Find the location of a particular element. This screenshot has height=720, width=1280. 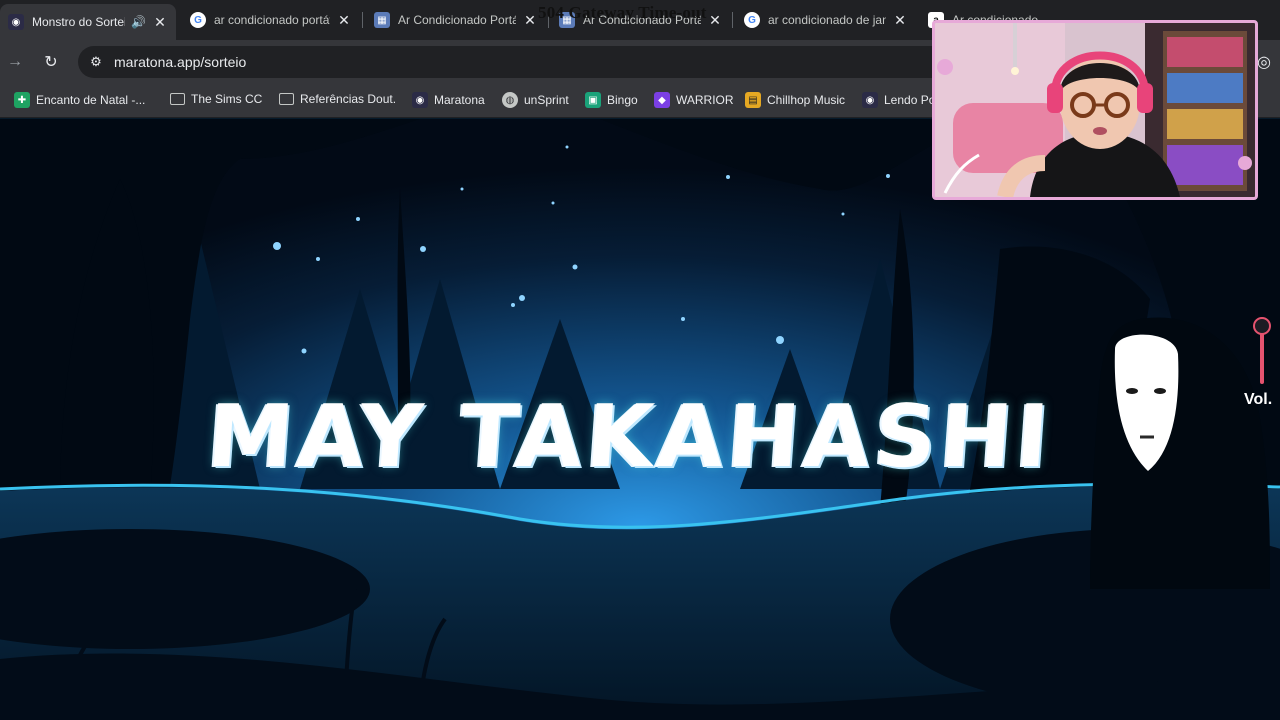

tab-title: Monstro do Sorteio is located at coordinates (79, 22).